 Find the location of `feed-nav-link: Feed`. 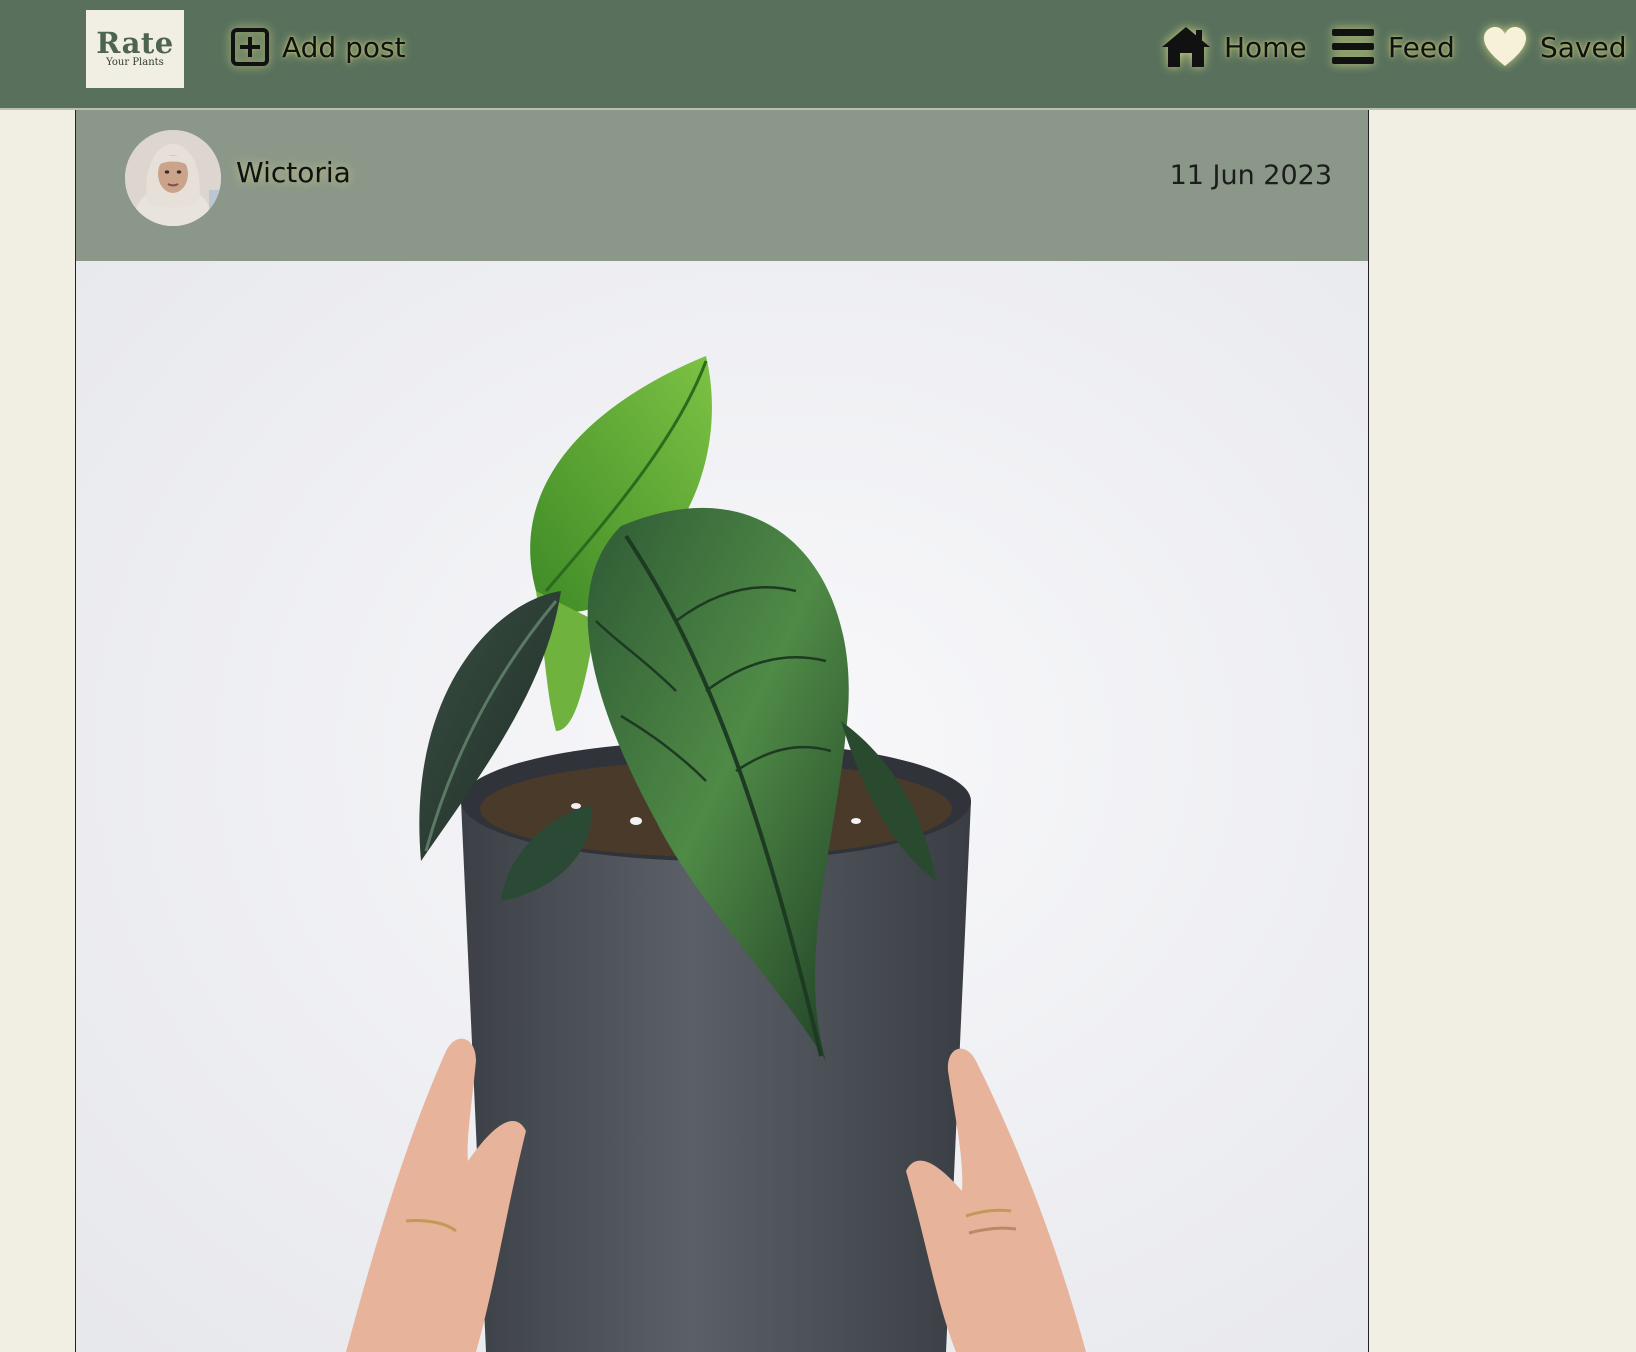

feed-nav-link: Feed is located at coordinates (1392, 47).